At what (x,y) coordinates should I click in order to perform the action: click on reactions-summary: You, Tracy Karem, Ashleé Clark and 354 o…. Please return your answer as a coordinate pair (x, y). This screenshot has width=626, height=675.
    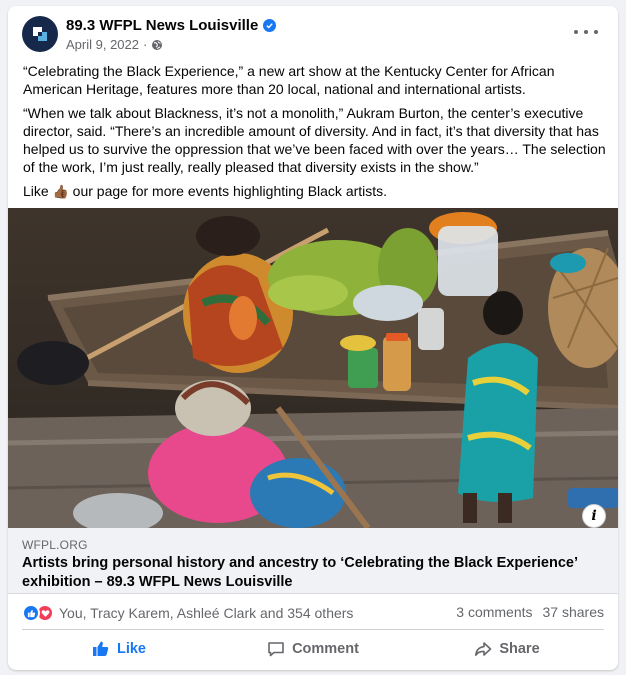
    Looking at the image, I should click on (187, 613).